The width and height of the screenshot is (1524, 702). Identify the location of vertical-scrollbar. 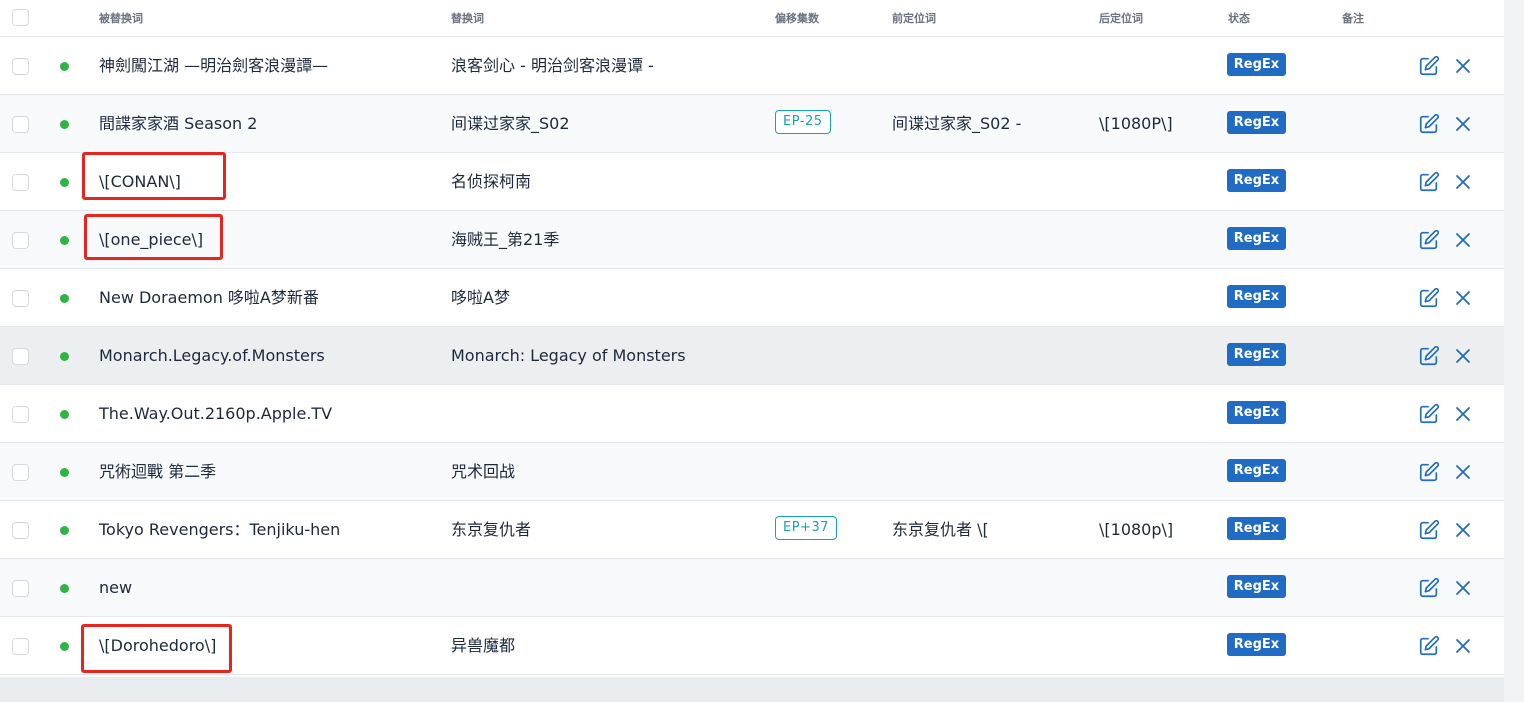
(1514, 351).